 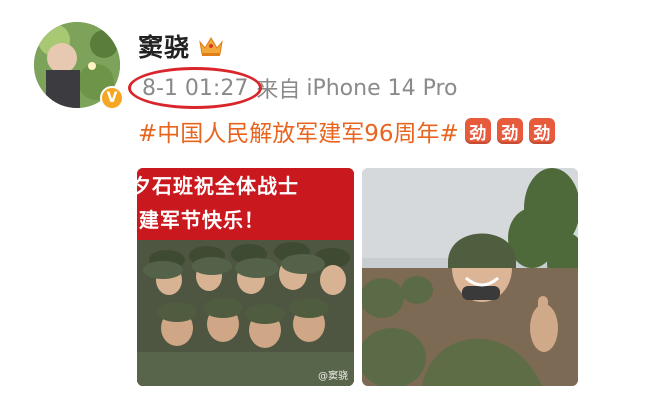 What do you see at coordinates (298, 131) in the screenshot?
I see `hashtag-link: #中国人民解放军建军96周年#` at bounding box center [298, 131].